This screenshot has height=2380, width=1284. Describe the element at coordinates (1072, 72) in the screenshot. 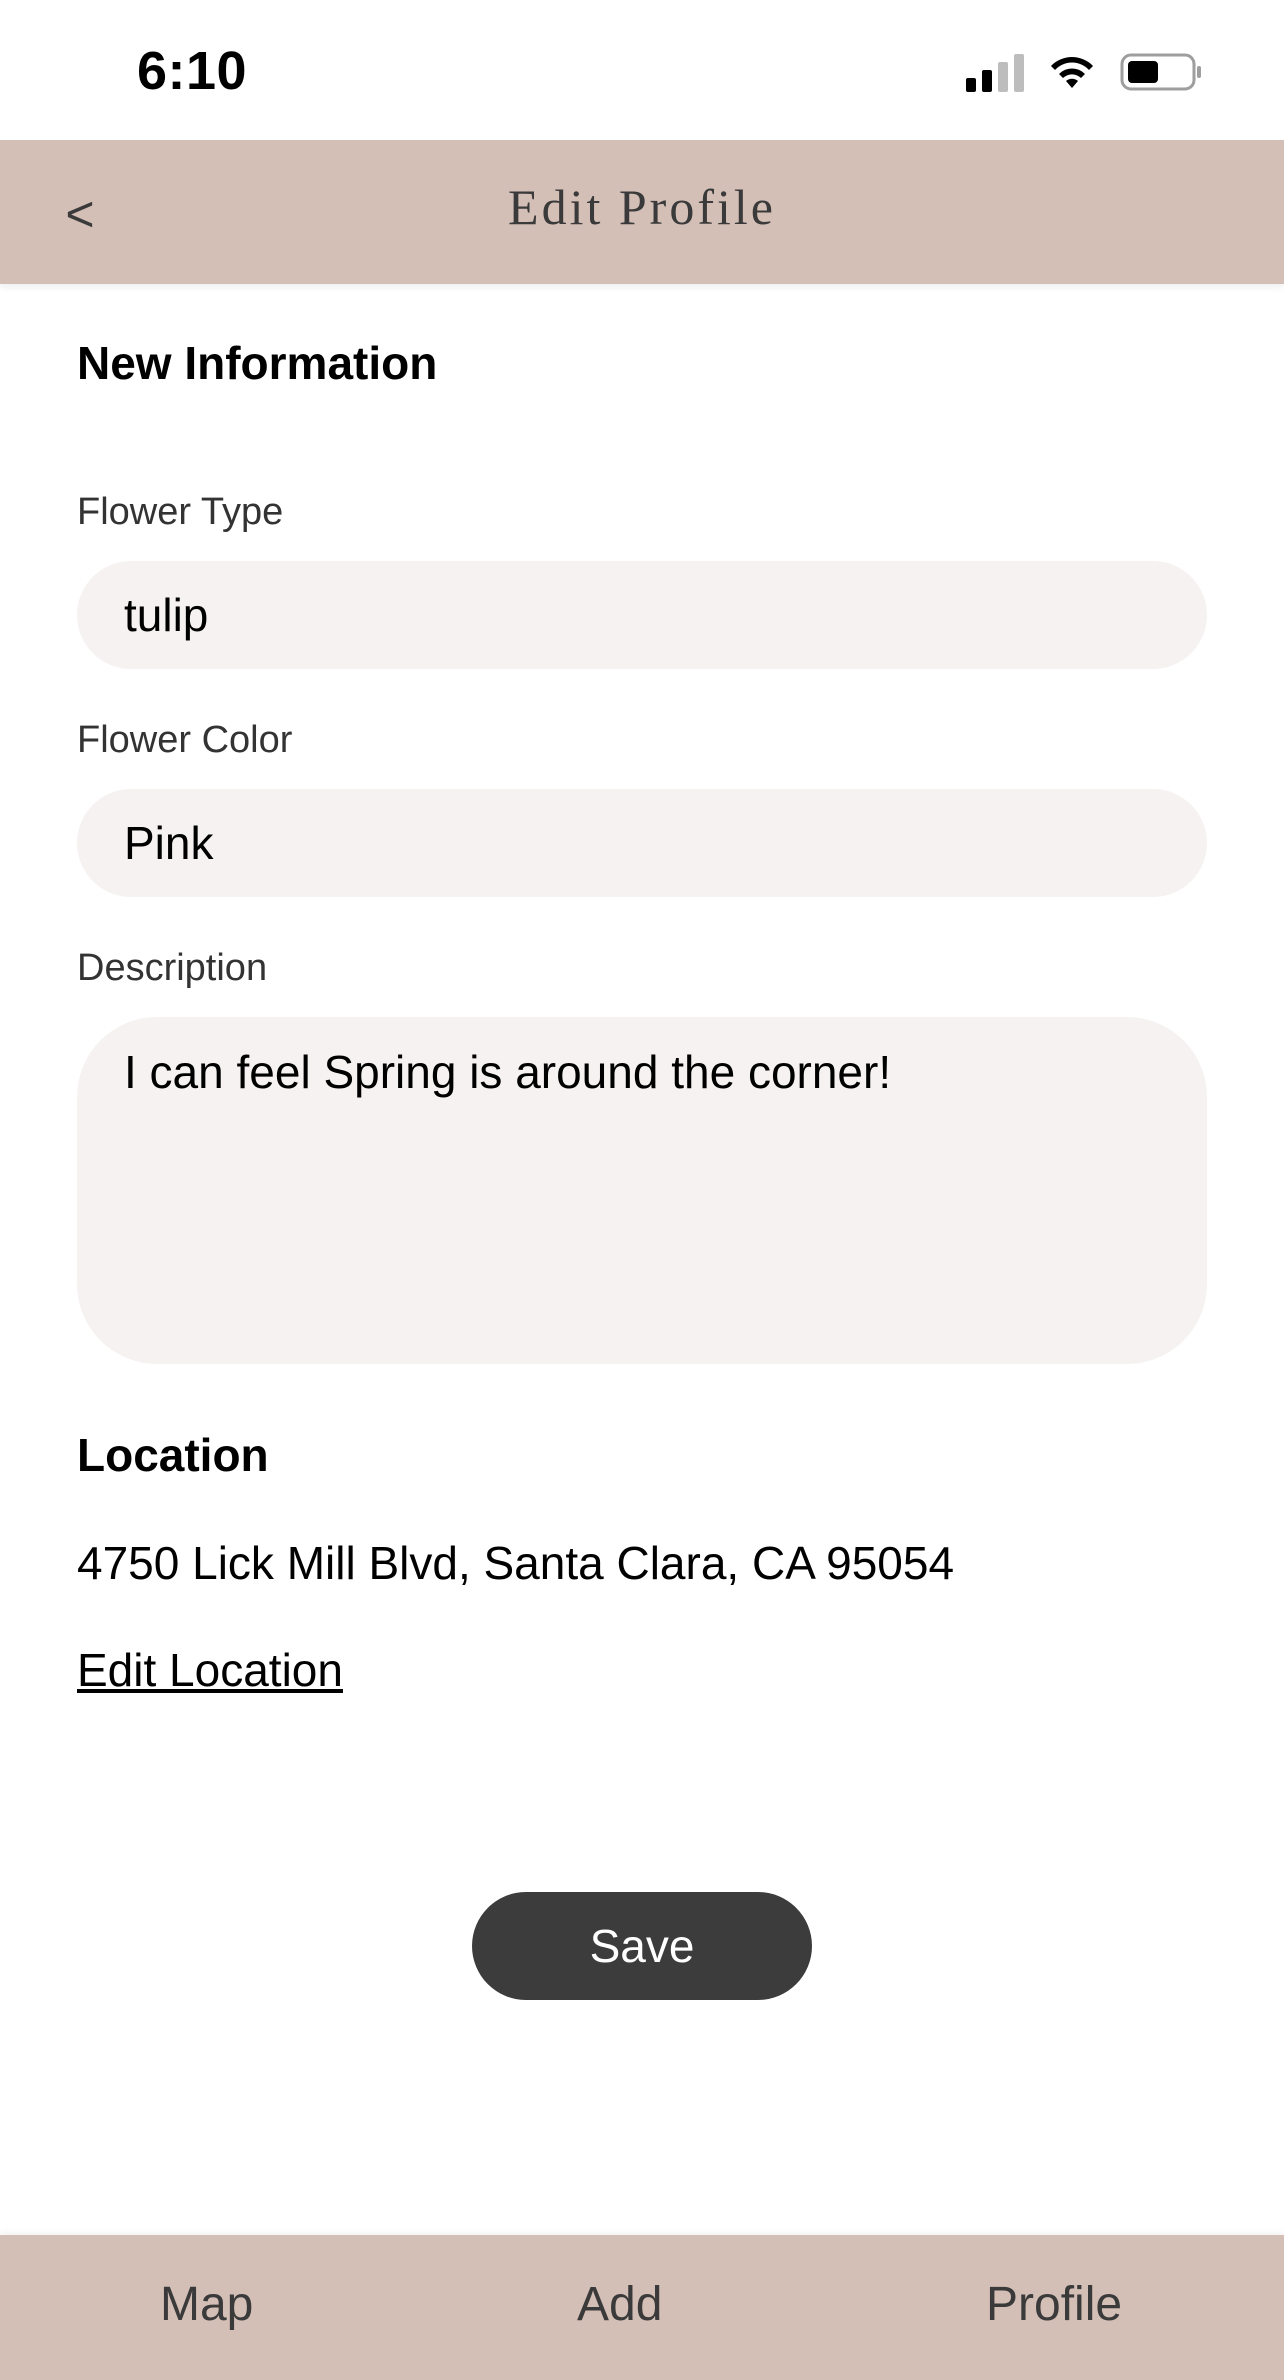

I see `wifi-icon` at that location.